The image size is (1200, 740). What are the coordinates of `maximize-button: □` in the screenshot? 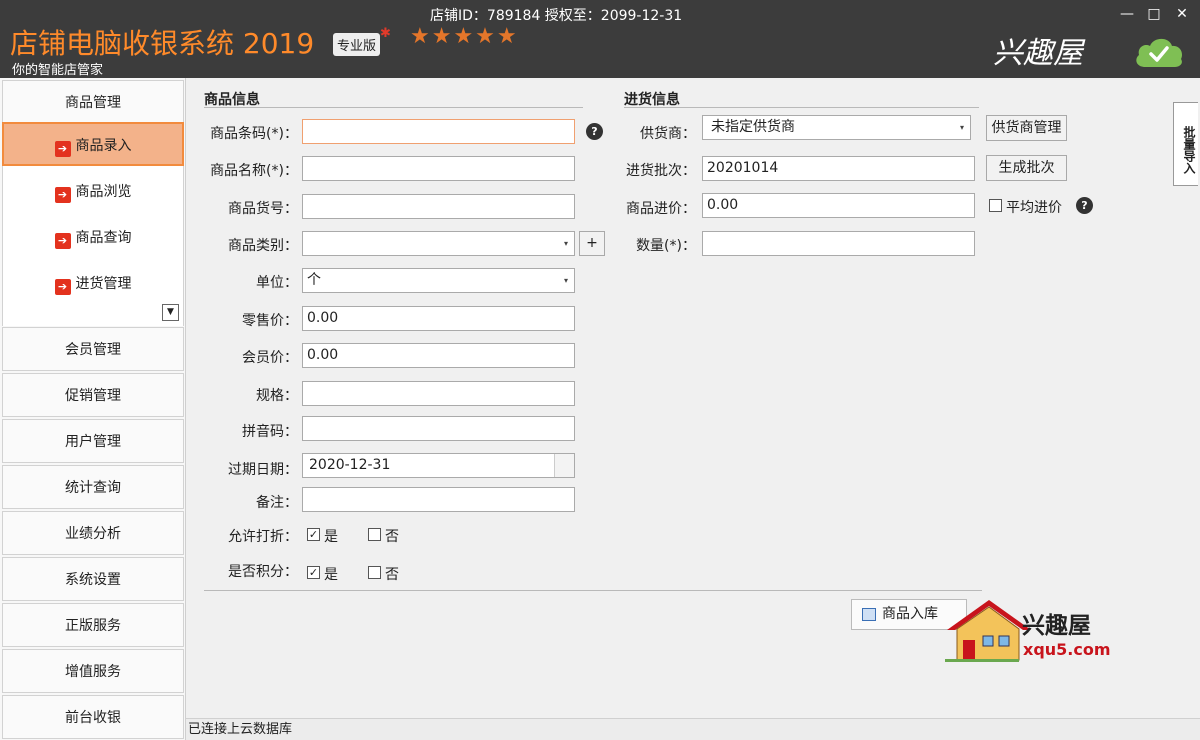 It's located at (1154, 14).